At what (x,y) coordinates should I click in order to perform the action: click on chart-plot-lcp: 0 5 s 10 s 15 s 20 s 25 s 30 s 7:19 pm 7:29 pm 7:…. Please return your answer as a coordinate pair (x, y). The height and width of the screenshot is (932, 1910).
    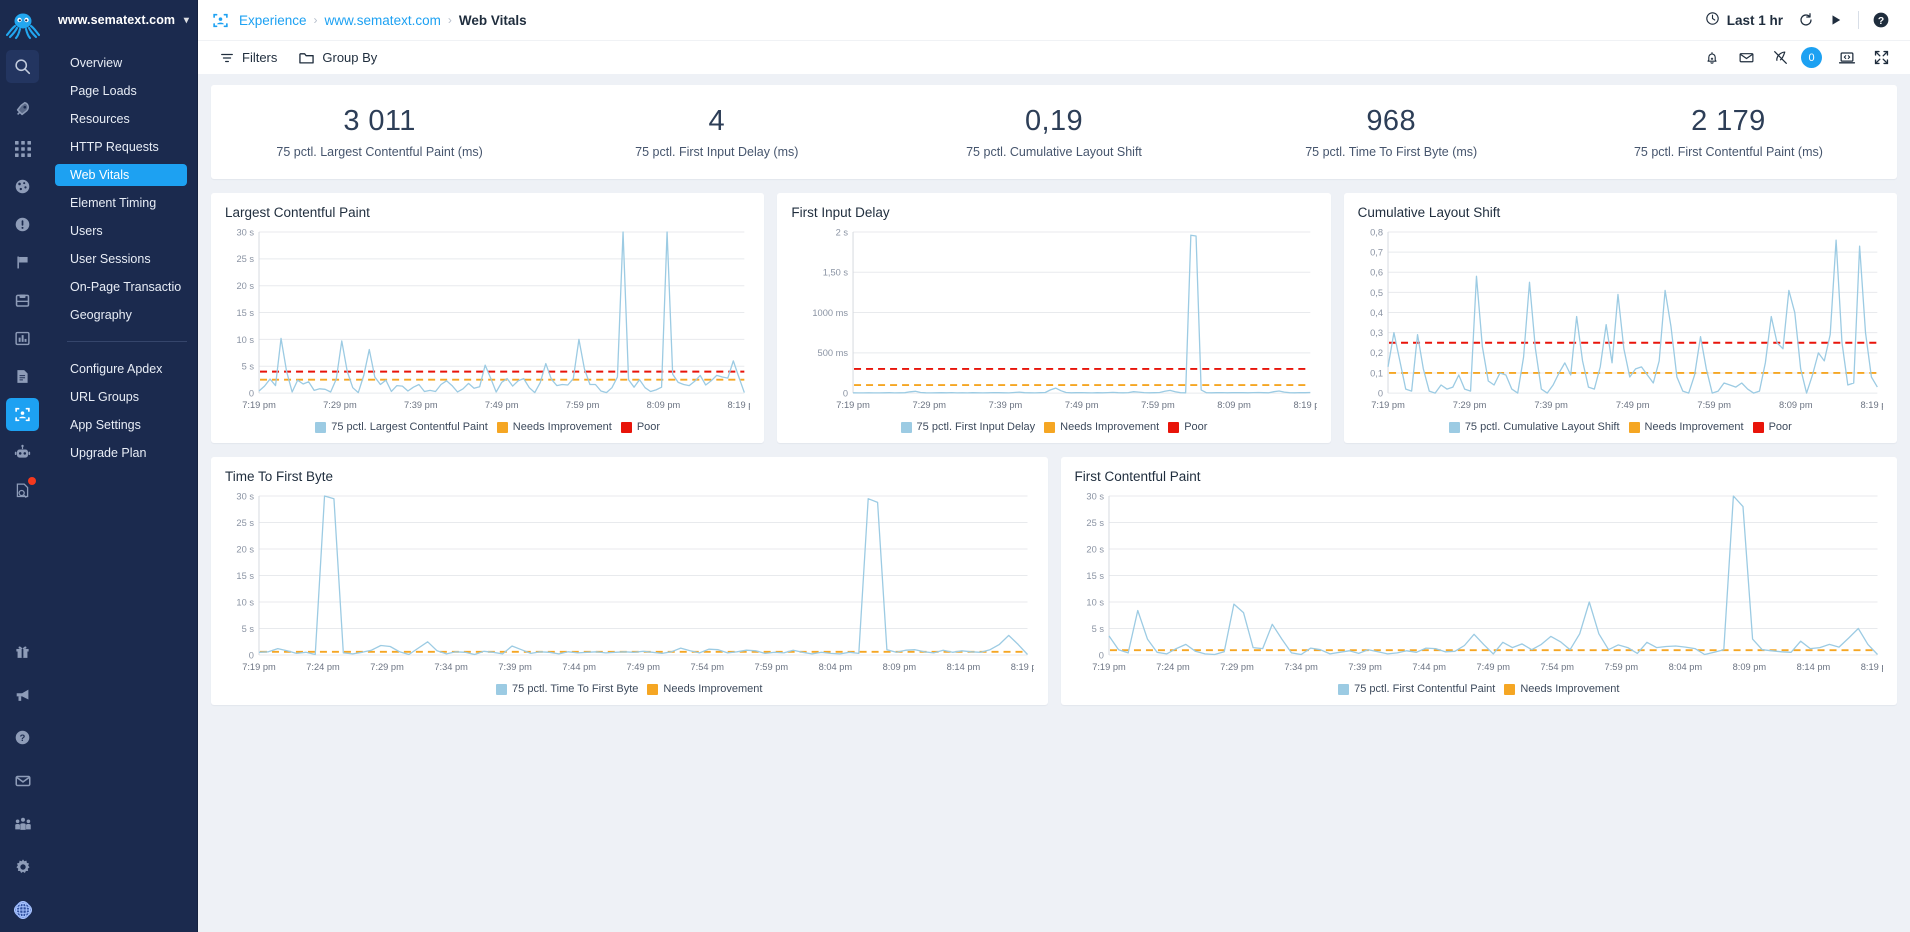
    Looking at the image, I should click on (487, 321).